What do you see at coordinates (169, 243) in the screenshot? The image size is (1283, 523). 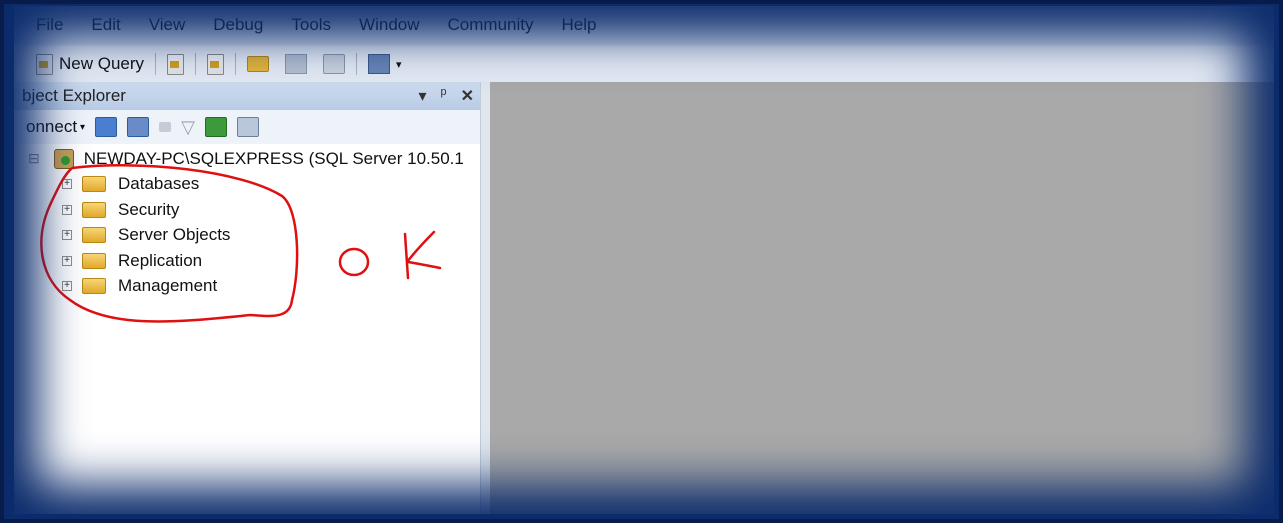 I see `annotation-circle` at bounding box center [169, 243].